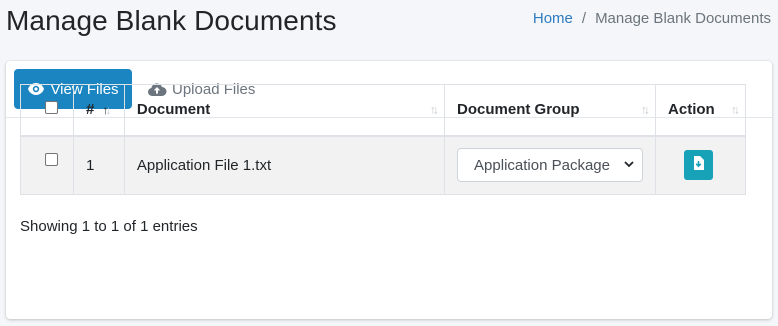  What do you see at coordinates (284, 165) in the screenshot?
I see `row-document-name: Application File 1.txt` at bounding box center [284, 165].